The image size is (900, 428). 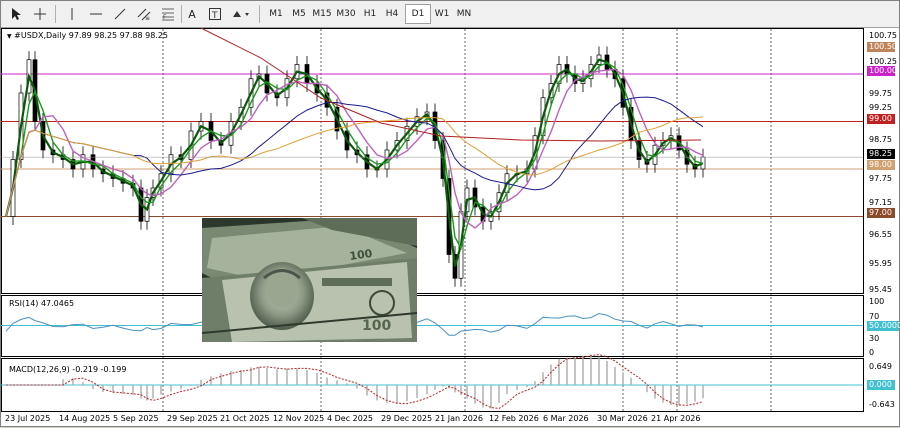 I want to click on level-badge-99-00: 99.00, so click(x=881, y=119).